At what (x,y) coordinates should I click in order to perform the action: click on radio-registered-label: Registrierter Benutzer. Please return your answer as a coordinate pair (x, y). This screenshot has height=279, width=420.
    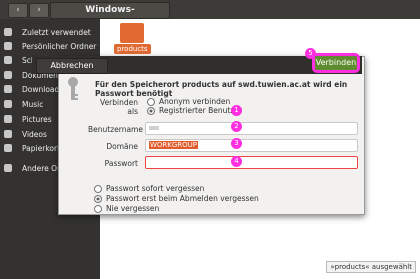
    Looking at the image, I should click on (200, 110).